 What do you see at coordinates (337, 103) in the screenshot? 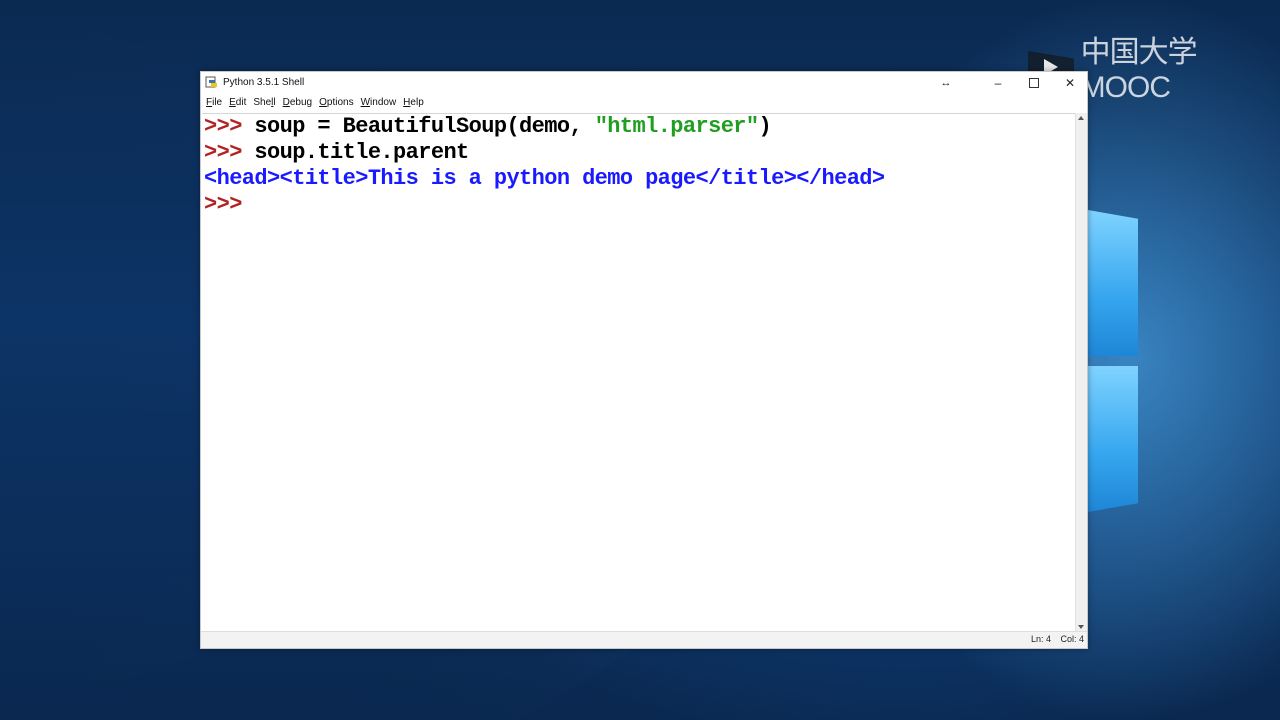
I see `menu-options: Options` at bounding box center [337, 103].